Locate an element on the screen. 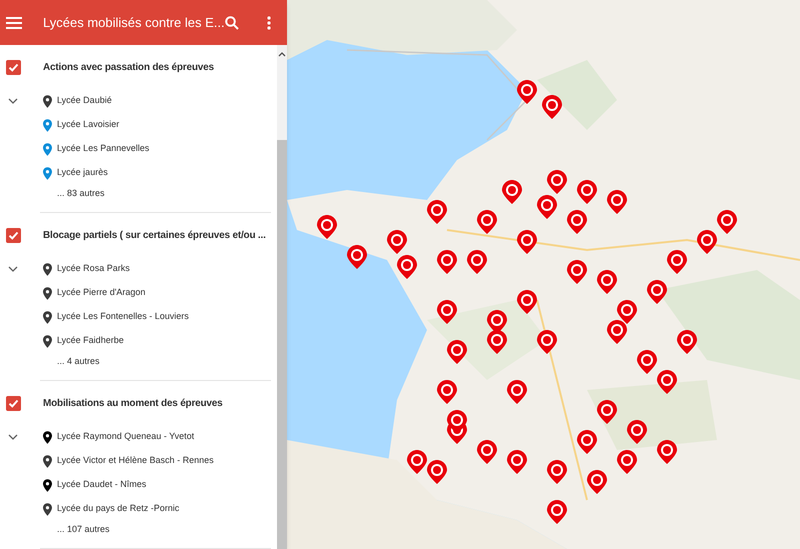 The height and width of the screenshot is (549, 800). place-item: Lycée Faidherbe is located at coordinates (90, 341).